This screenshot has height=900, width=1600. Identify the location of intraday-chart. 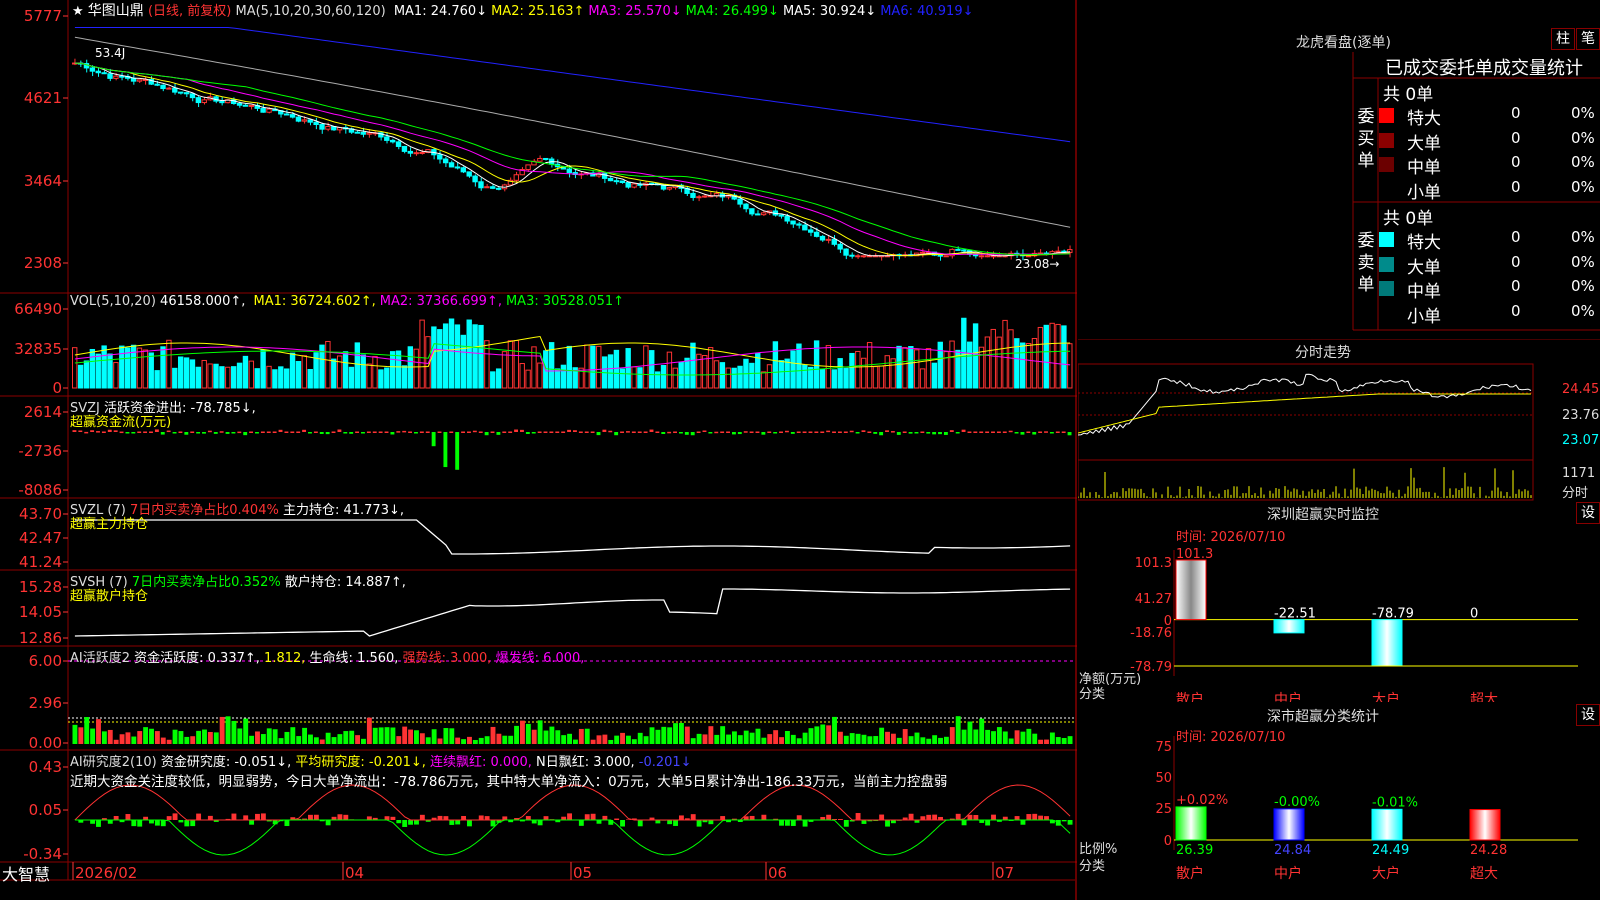
(1339, 421).